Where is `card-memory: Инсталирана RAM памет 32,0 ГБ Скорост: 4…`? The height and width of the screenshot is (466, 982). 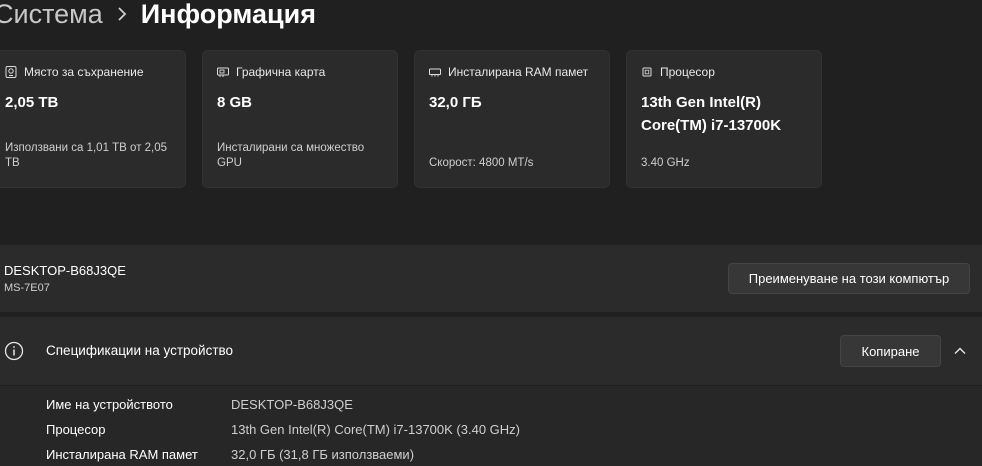 card-memory: Инсталирана RAM памет 32,0 ГБ Скорост: 4… is located at coordinates (512, 119).